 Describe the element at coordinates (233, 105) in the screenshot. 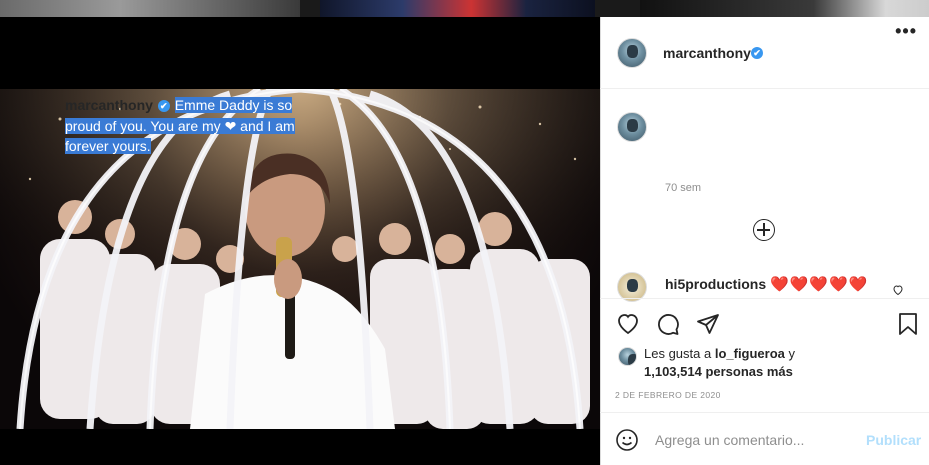

I see `caption-text-1: Emme Daddy is so` at that location.